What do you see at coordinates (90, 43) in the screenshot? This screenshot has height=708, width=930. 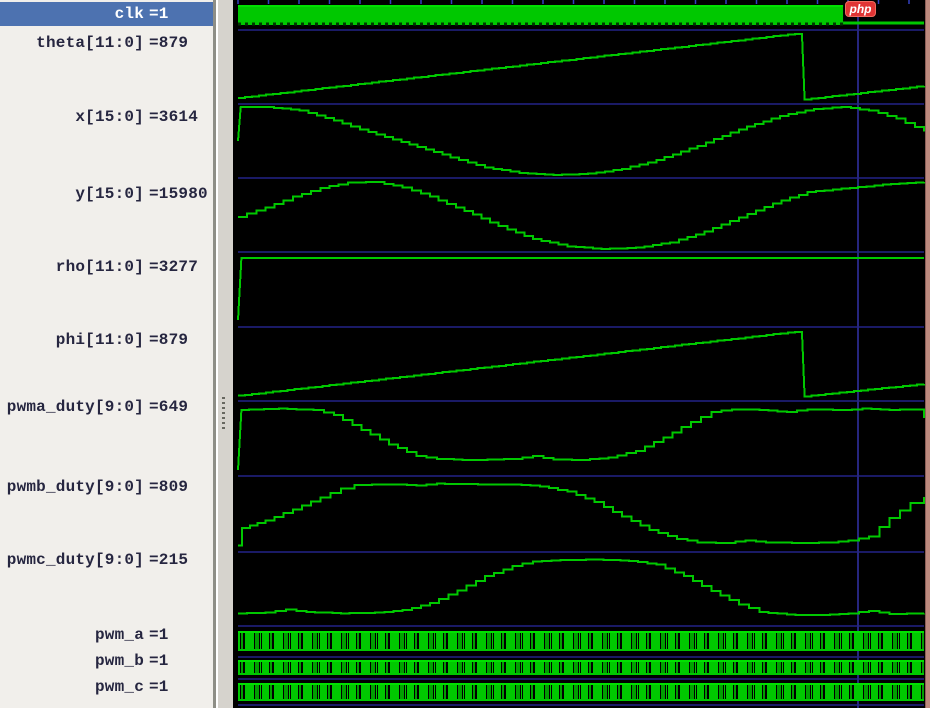 I see `signal-name-label: theta[11:0]` at bounding box center [90, 43].